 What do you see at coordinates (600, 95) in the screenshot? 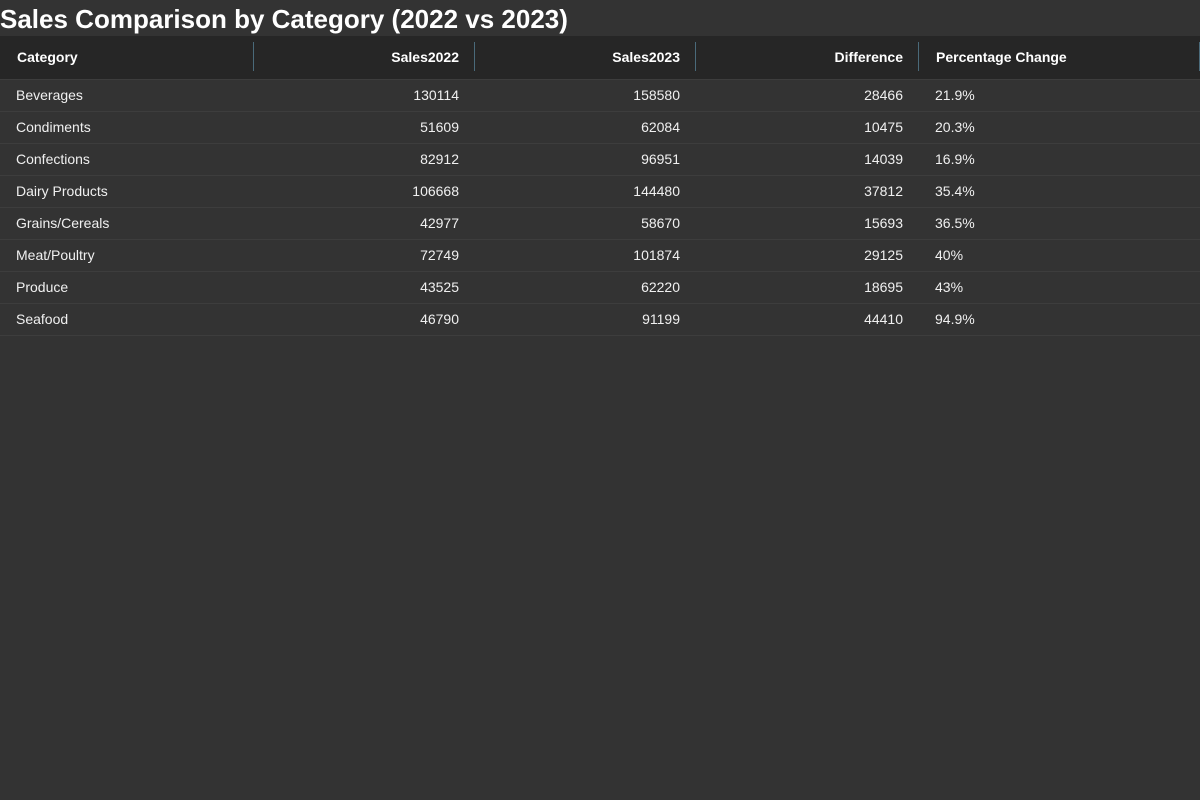
I see `table-row: Beverages 130114 158580 28466 21.9%` at bounding box center [600, 95].